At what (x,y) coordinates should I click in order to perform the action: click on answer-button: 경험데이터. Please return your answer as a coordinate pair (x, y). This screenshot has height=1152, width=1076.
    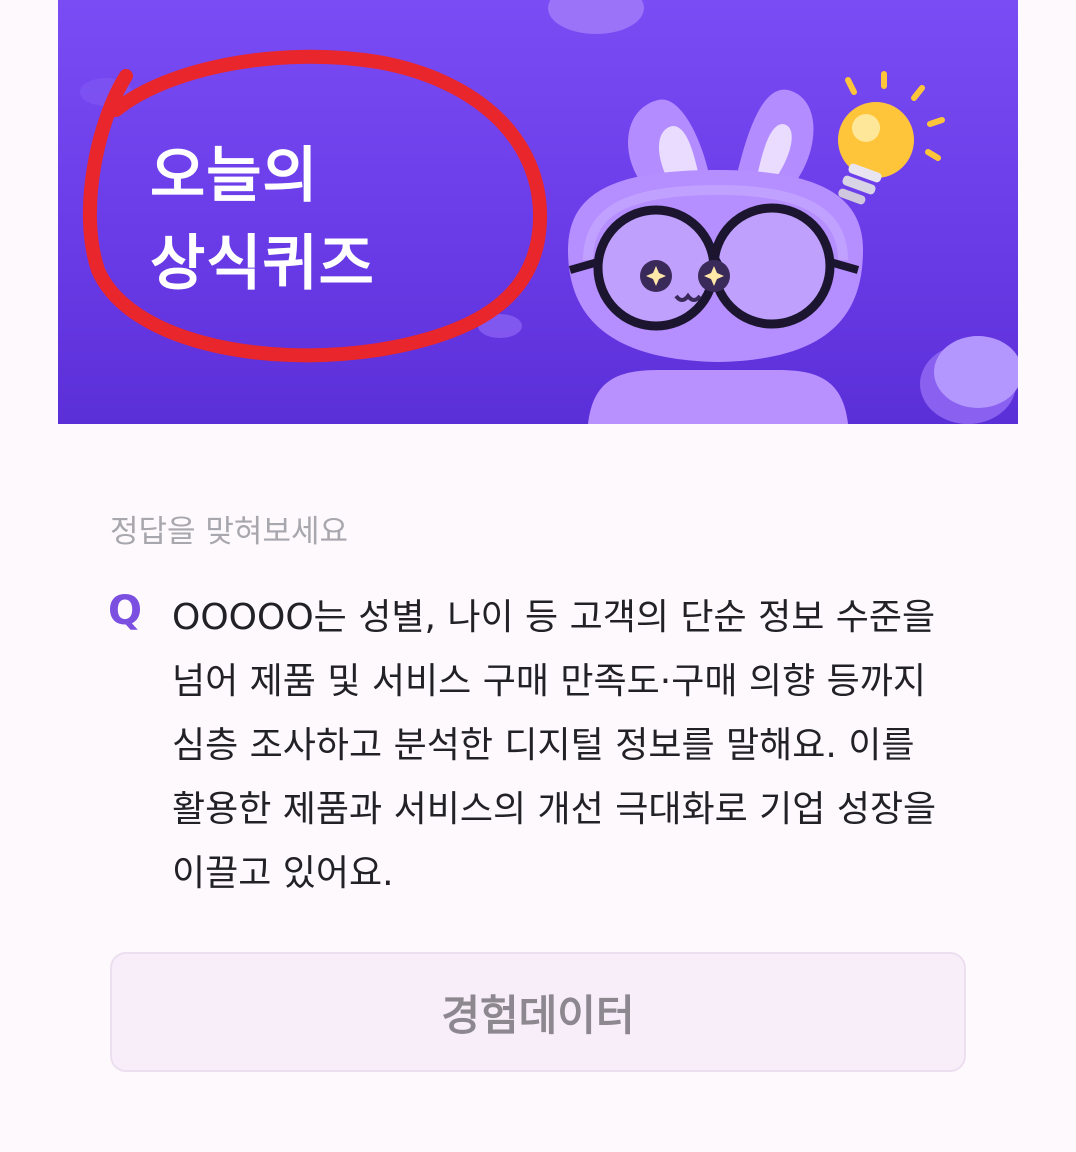
    Looking at the image, I should click on (538, 1012).